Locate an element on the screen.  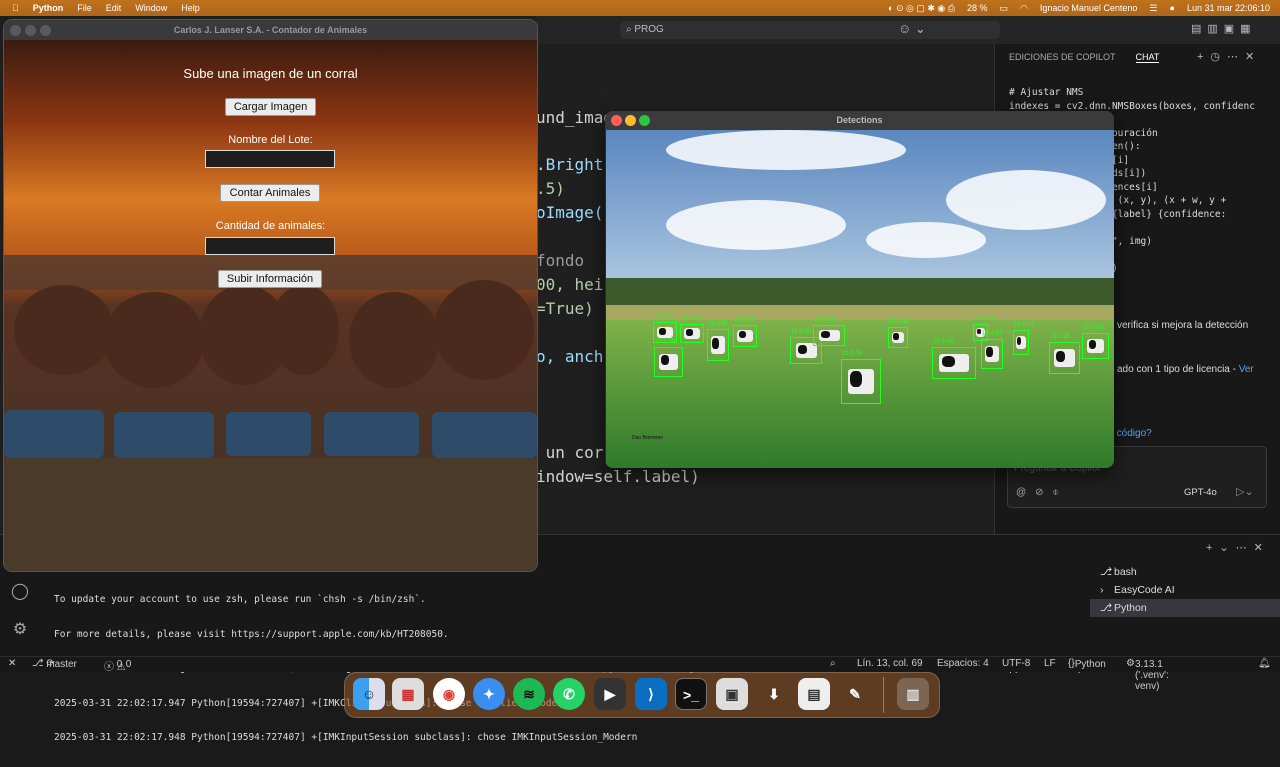
branch-name: master is located at coordinates (61, 664).